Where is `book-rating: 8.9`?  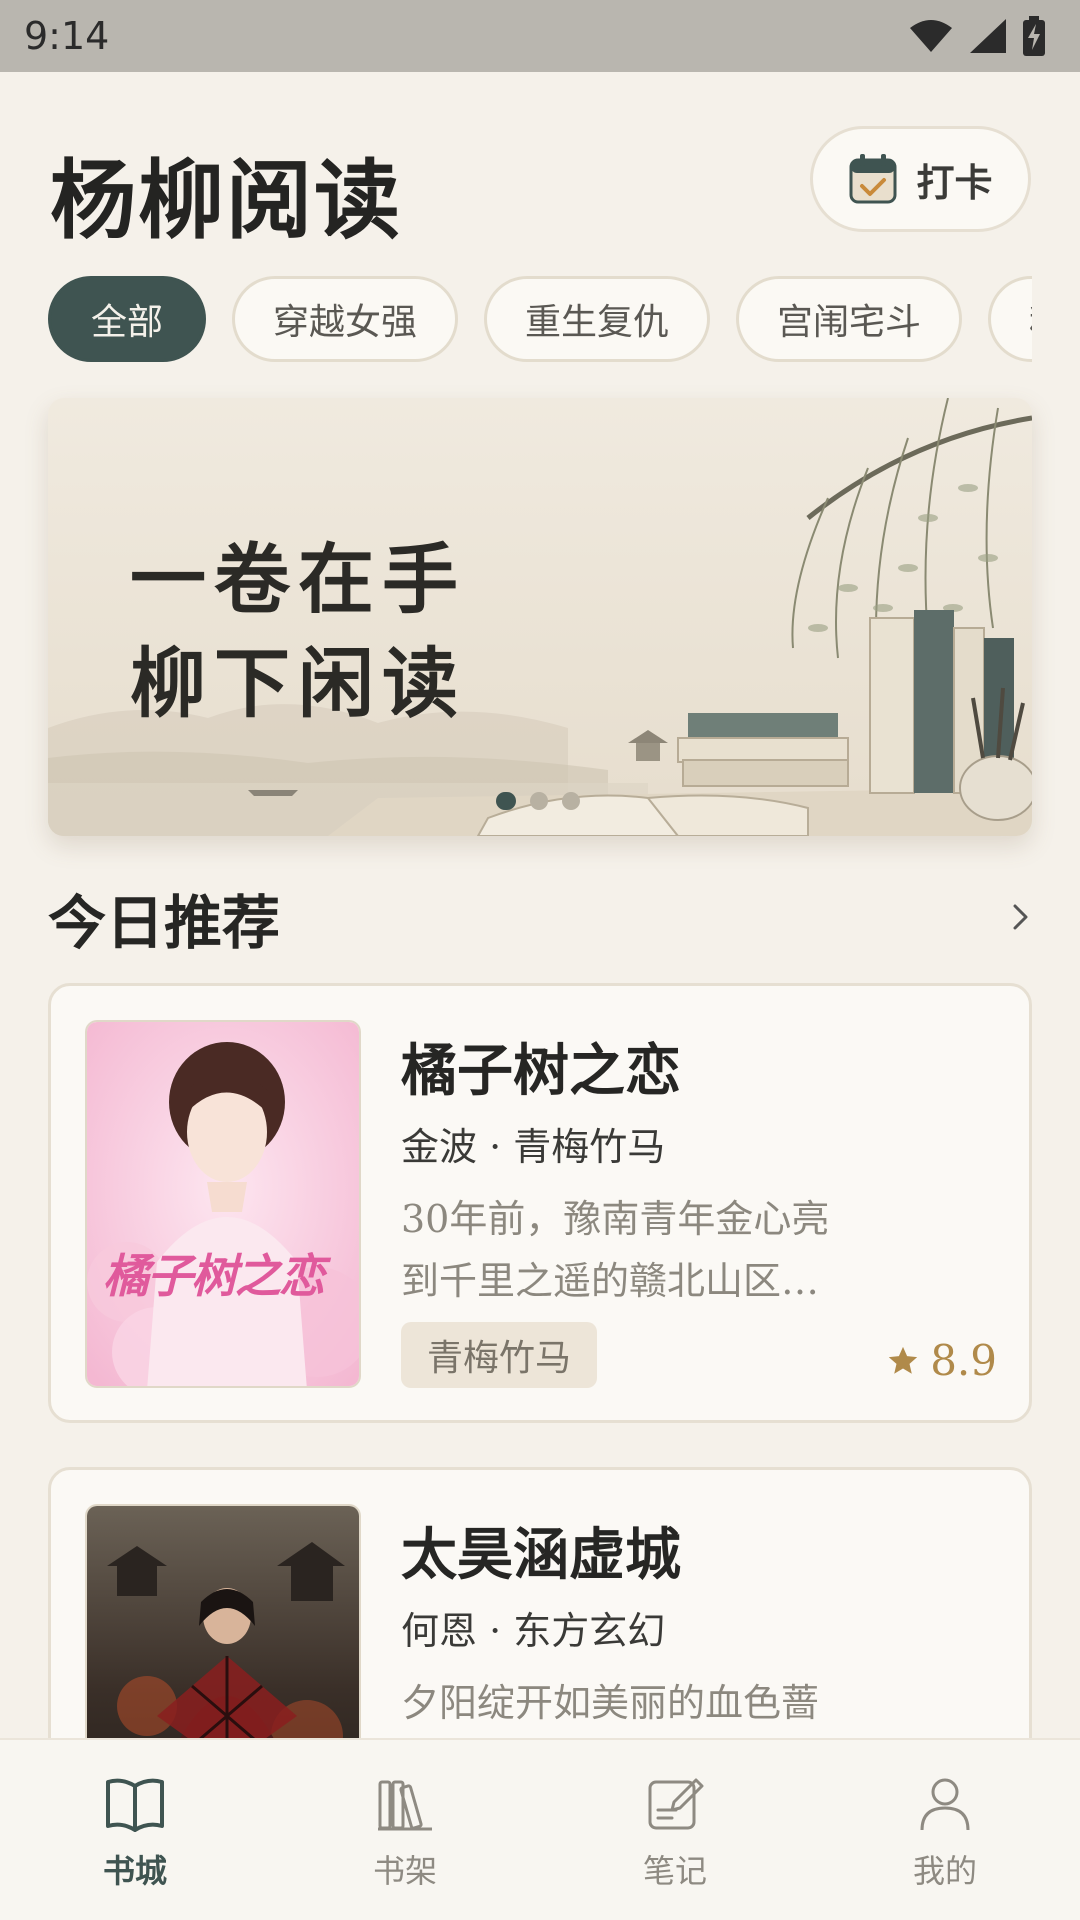
book-rating: 8.9 is located at coordinates (941, 1360).